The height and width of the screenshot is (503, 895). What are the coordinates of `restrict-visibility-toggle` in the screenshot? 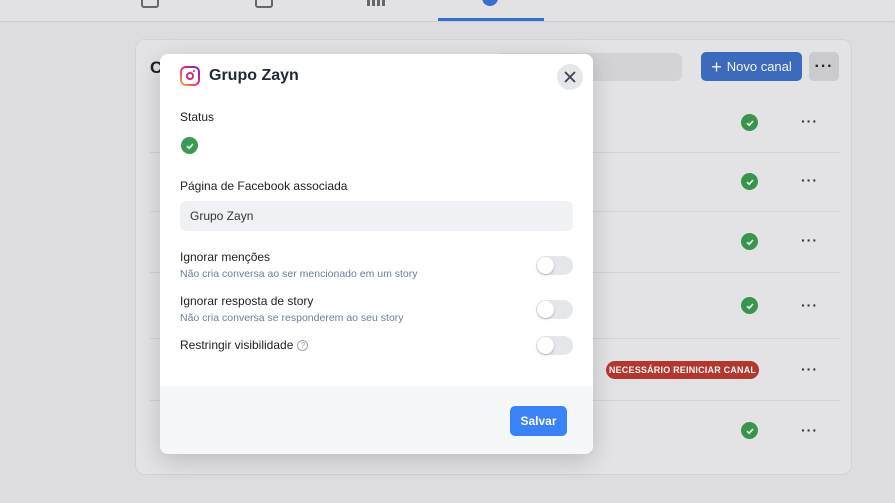 It's located at (554, 345).